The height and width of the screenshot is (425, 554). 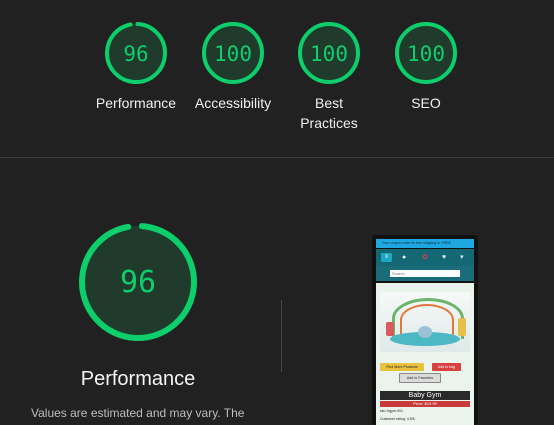 I want to click on product-image, so click(x=425, y=322).